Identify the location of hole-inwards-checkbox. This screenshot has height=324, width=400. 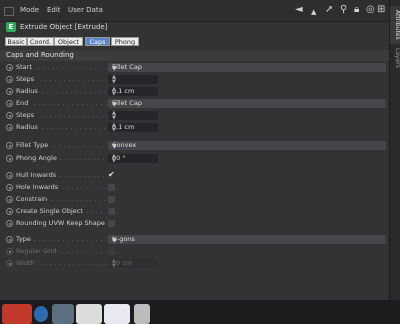
(111, 187).